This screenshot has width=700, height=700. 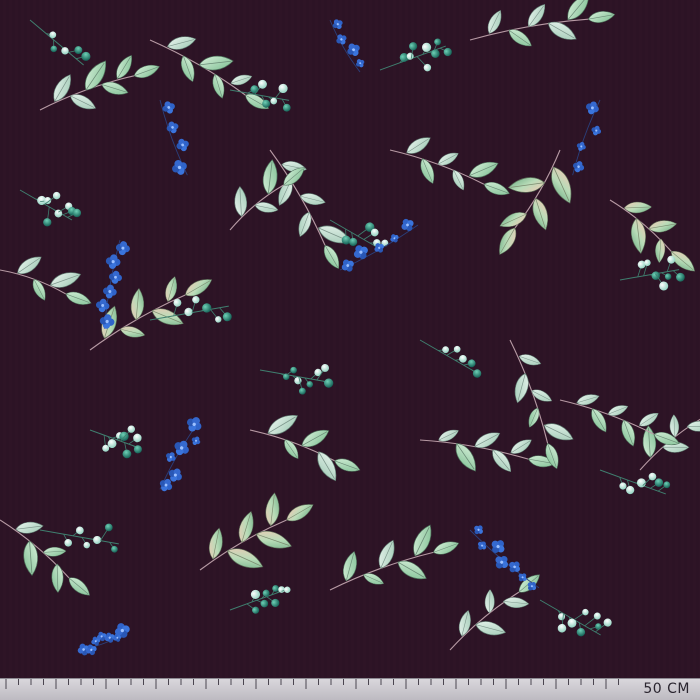 I want to click on measuring-ruler: 50 CM, so click(x=350, y=689).